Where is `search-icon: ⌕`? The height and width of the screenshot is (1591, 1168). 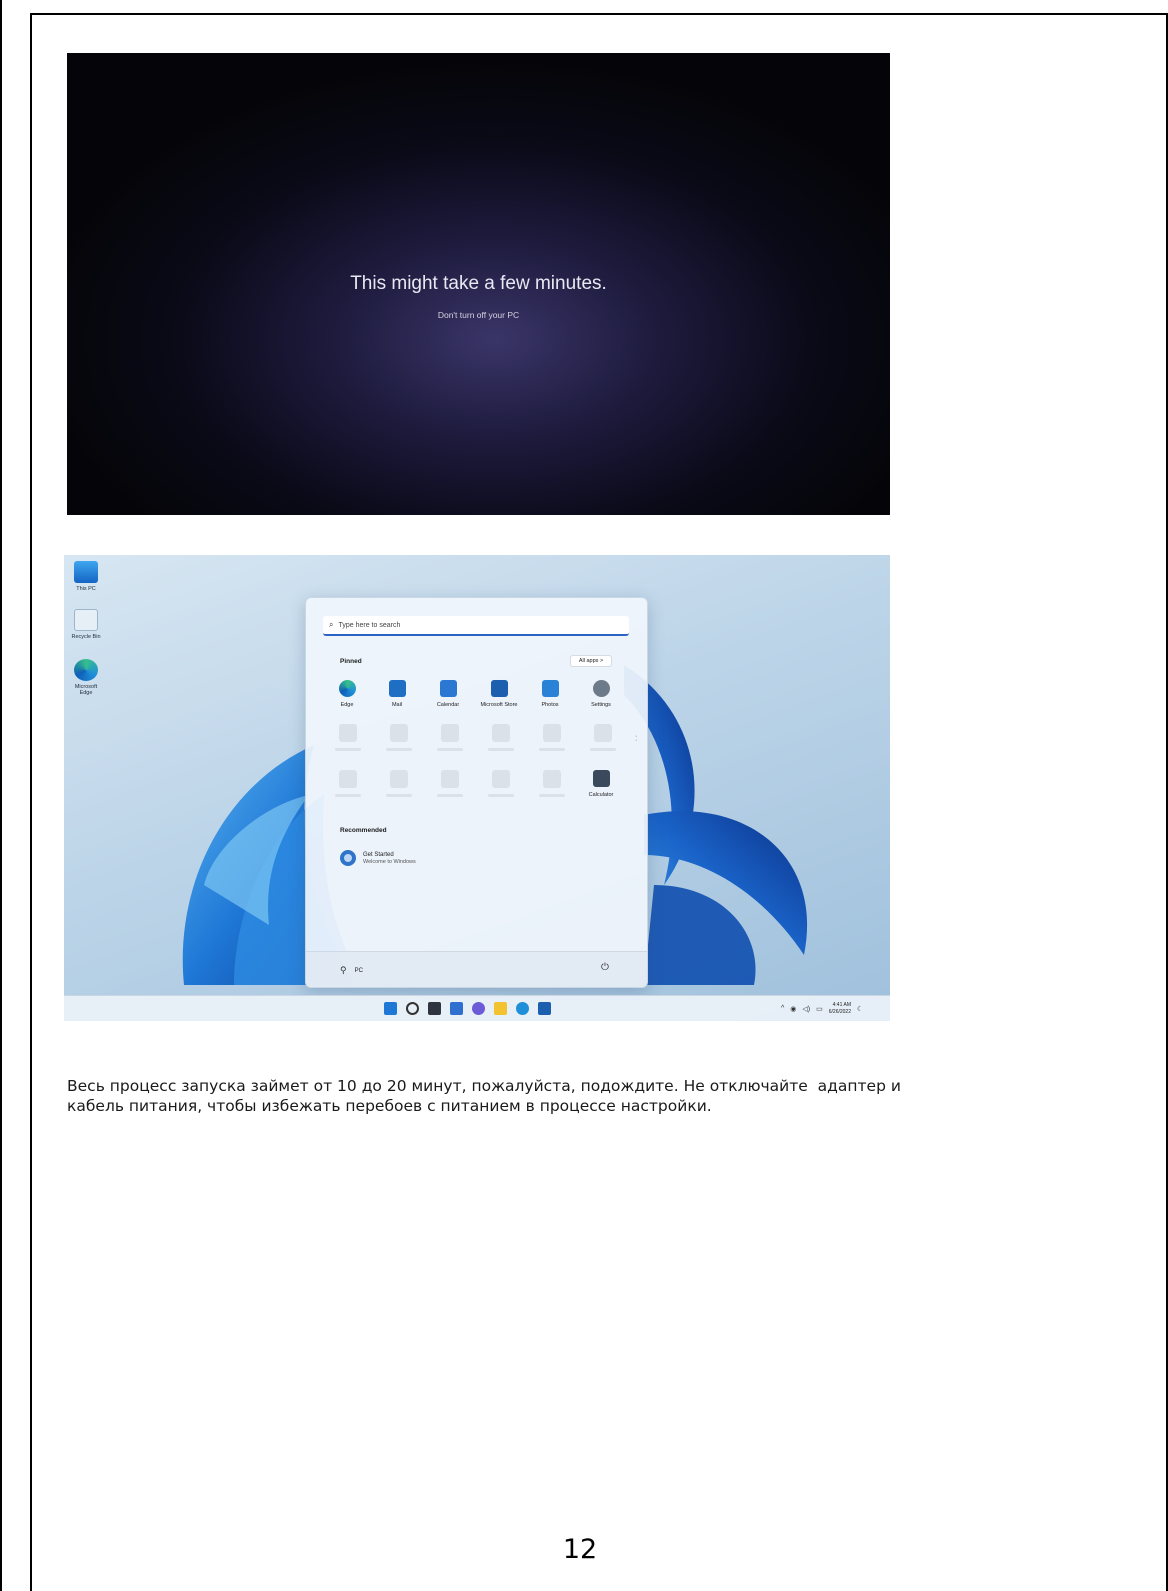 search-icon: ⌕ is located at coordinates (331, 624).